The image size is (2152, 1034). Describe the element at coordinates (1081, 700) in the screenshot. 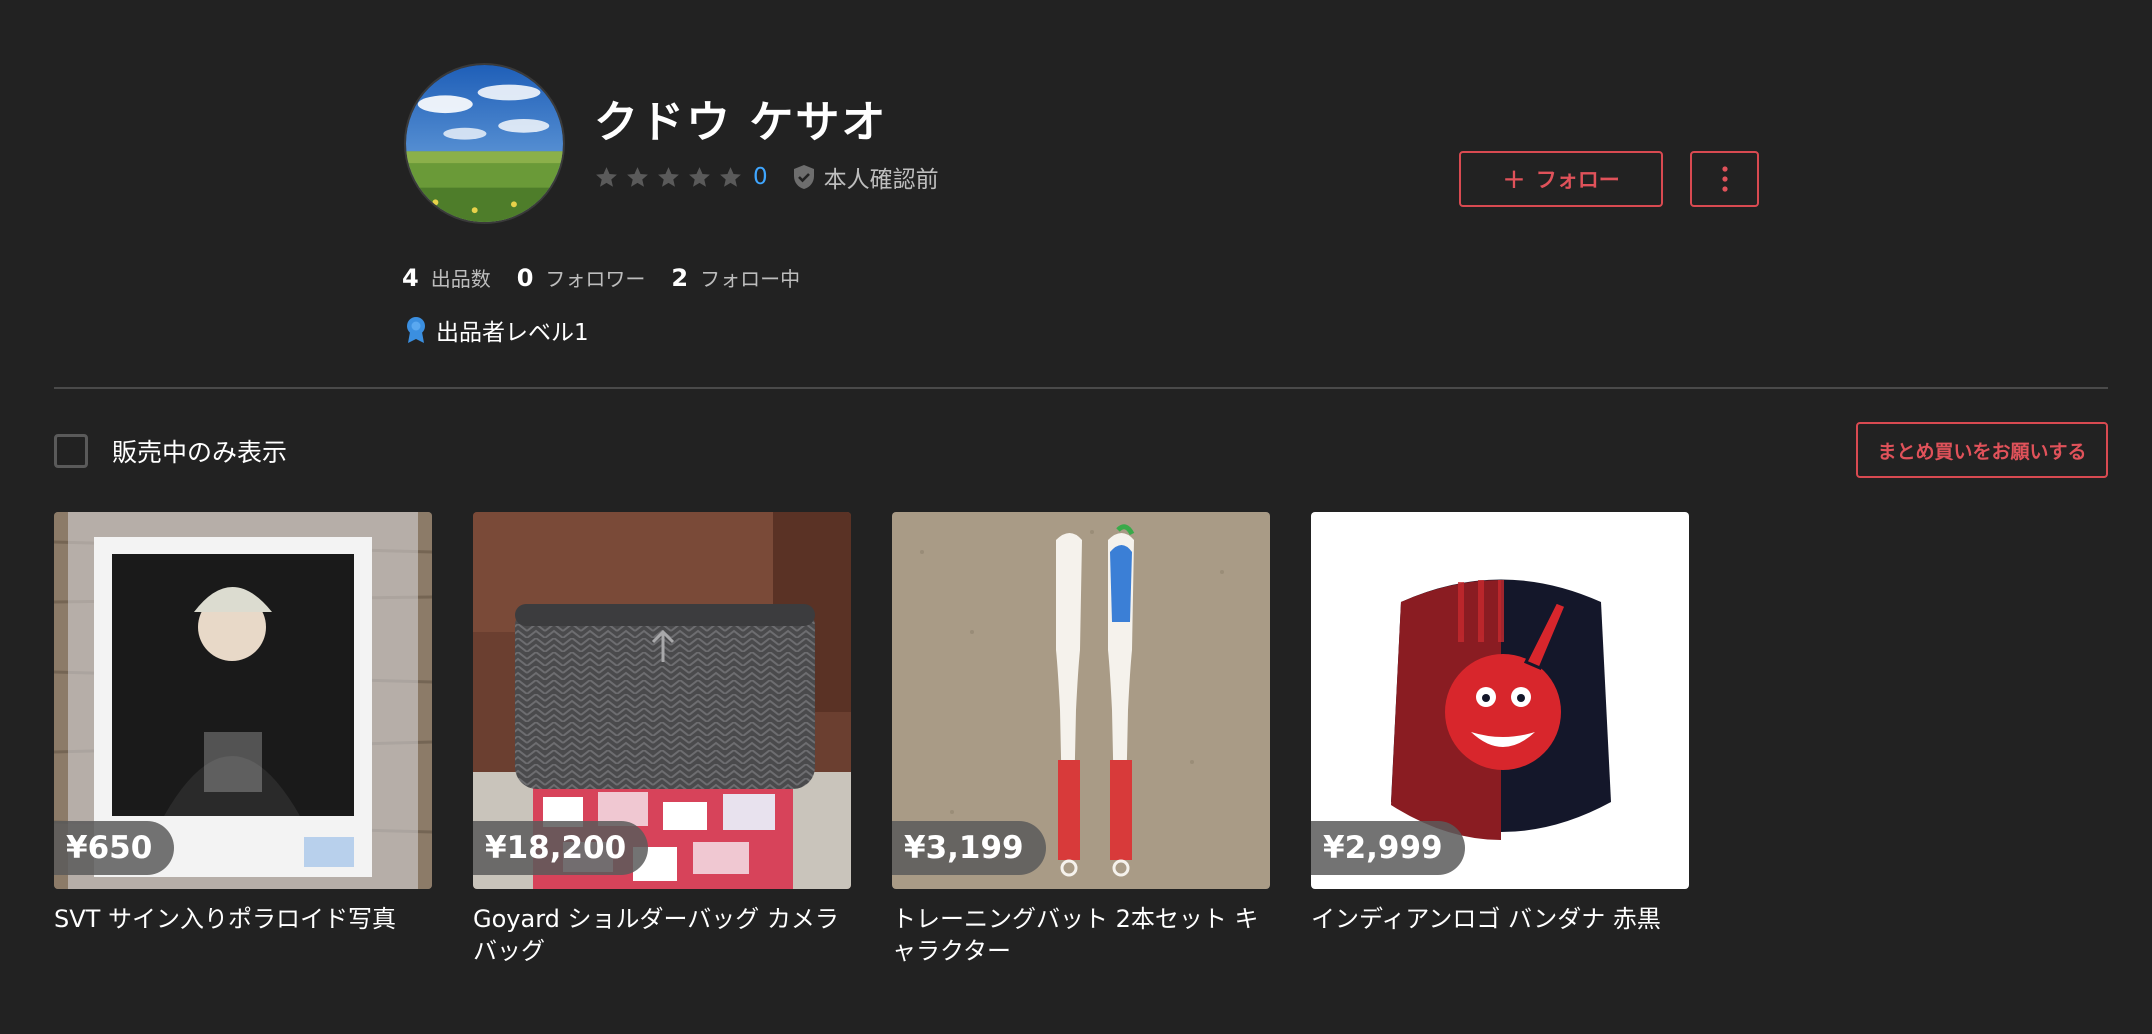

I see `item-thumbnail: ¥3,199` at that location.